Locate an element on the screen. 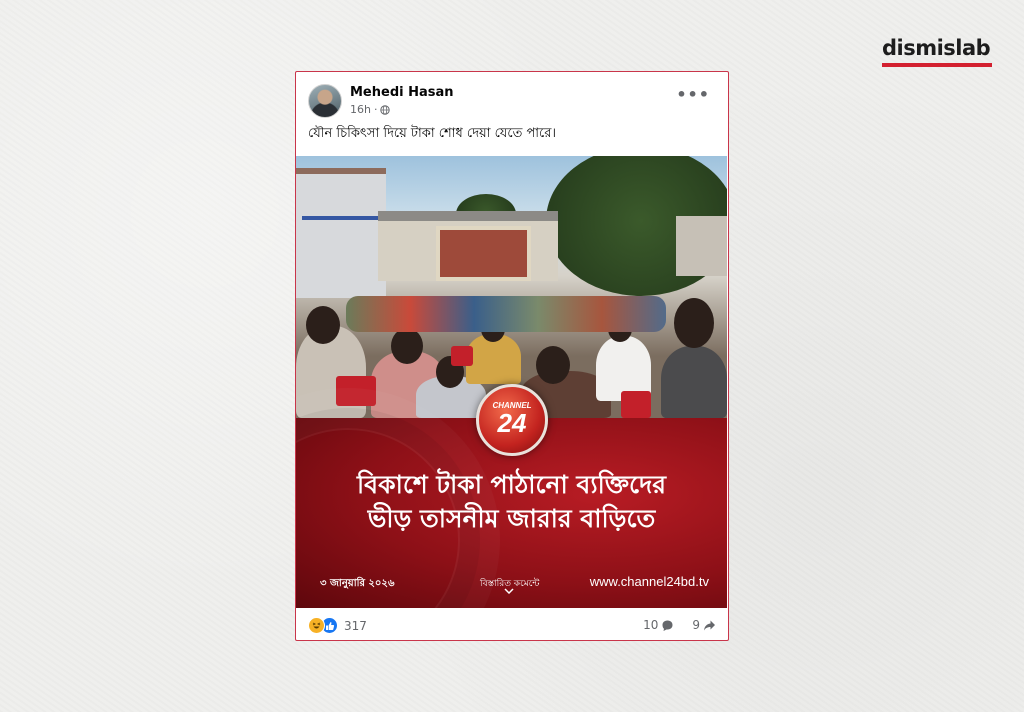 The height and width of the screenshot is (712, 1024). chevron-down-icon is located at coordinates (509, 591).